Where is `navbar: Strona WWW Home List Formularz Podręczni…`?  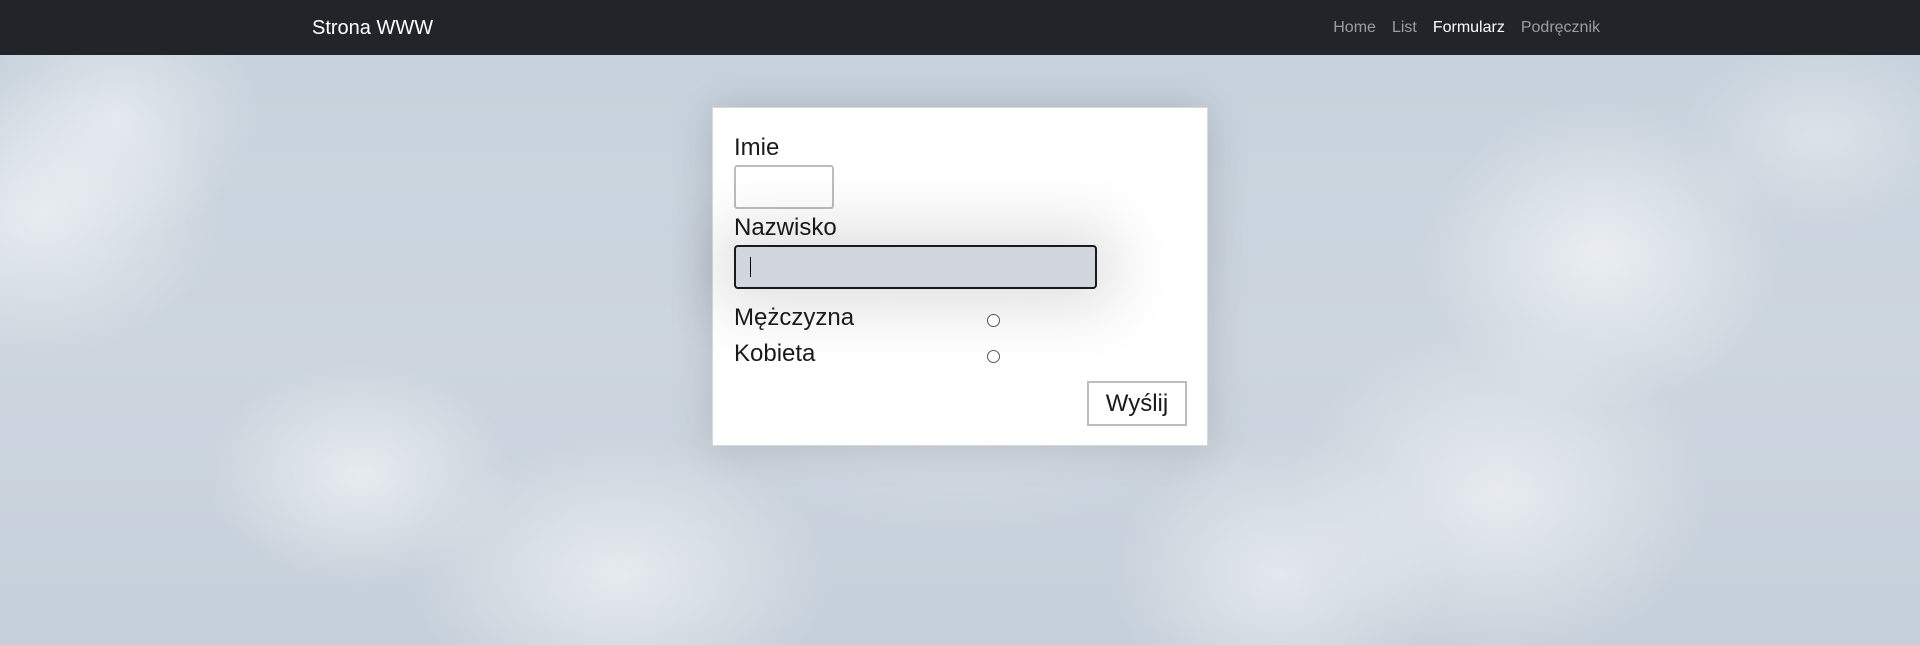
navbar: Strona WWW Home List Formularz Podręczni… is located at coordinates (960, 27).